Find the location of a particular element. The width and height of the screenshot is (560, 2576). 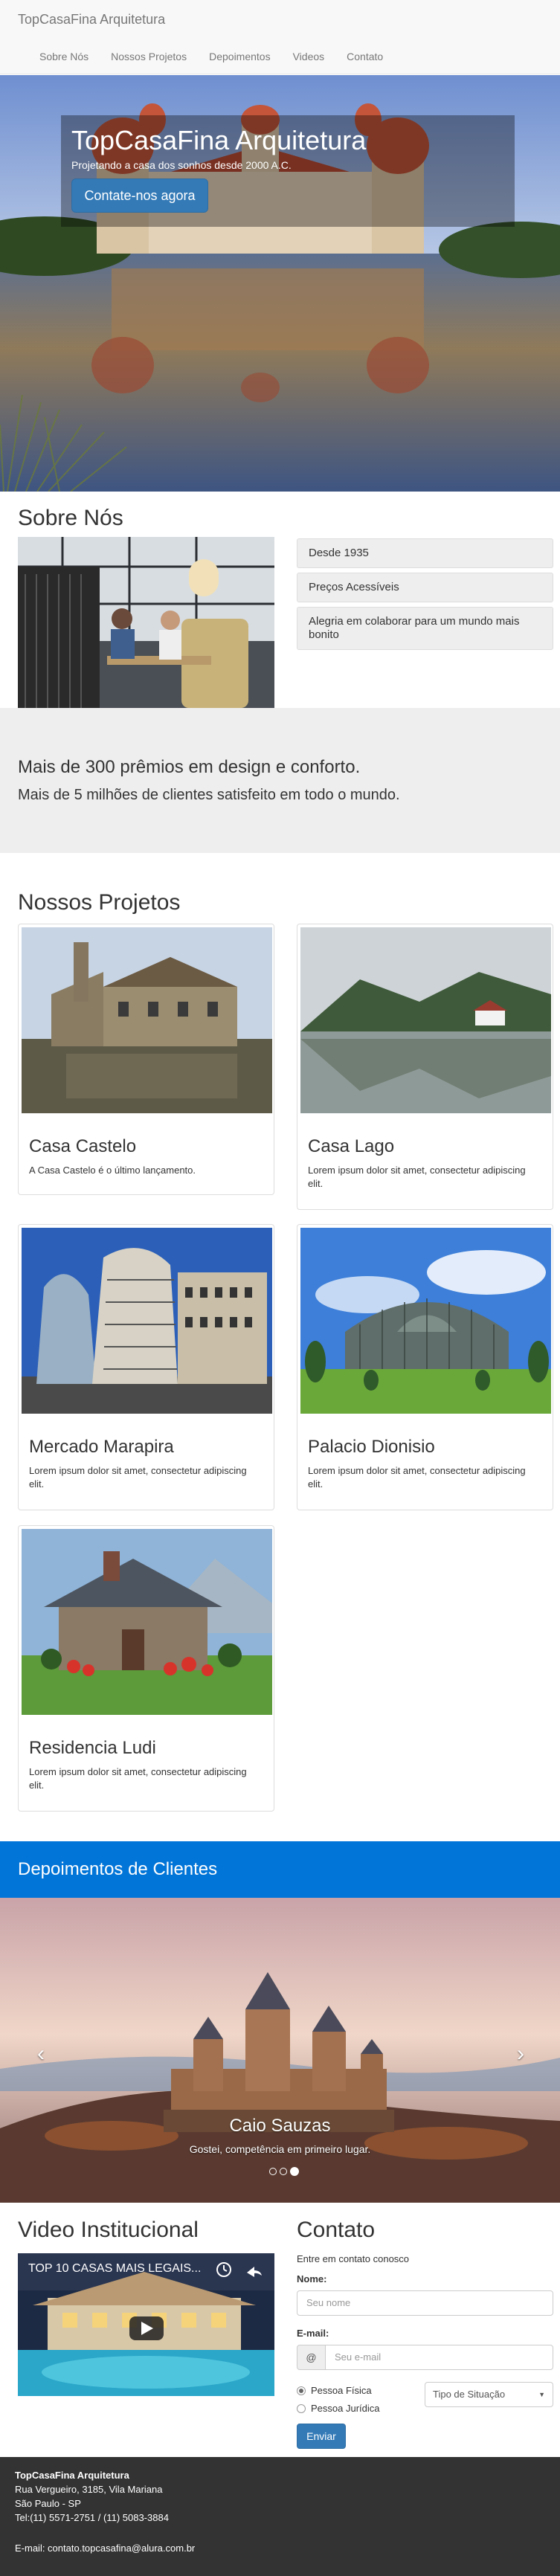

testimonial-name: Caio Sauzas is located at coordinates (280, 2126).